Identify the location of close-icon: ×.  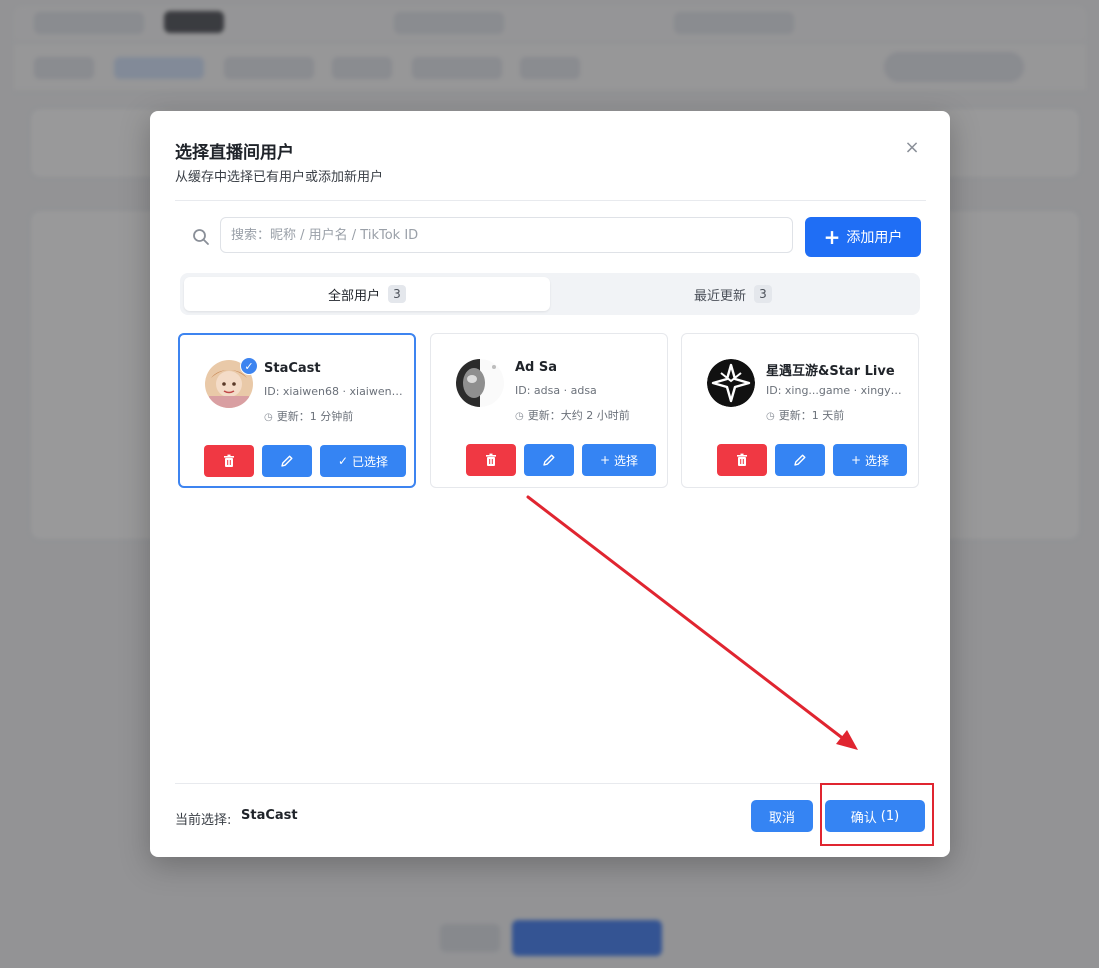
(912, 148).